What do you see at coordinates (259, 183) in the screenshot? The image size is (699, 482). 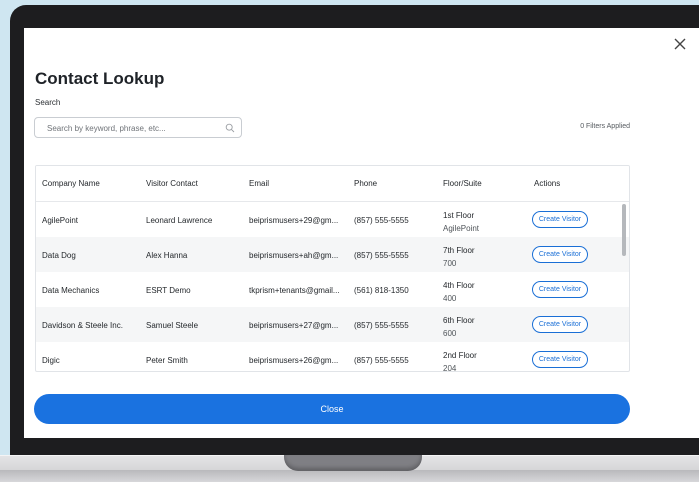 I see `column-header-email: Email` at bounding box center [259, 183].